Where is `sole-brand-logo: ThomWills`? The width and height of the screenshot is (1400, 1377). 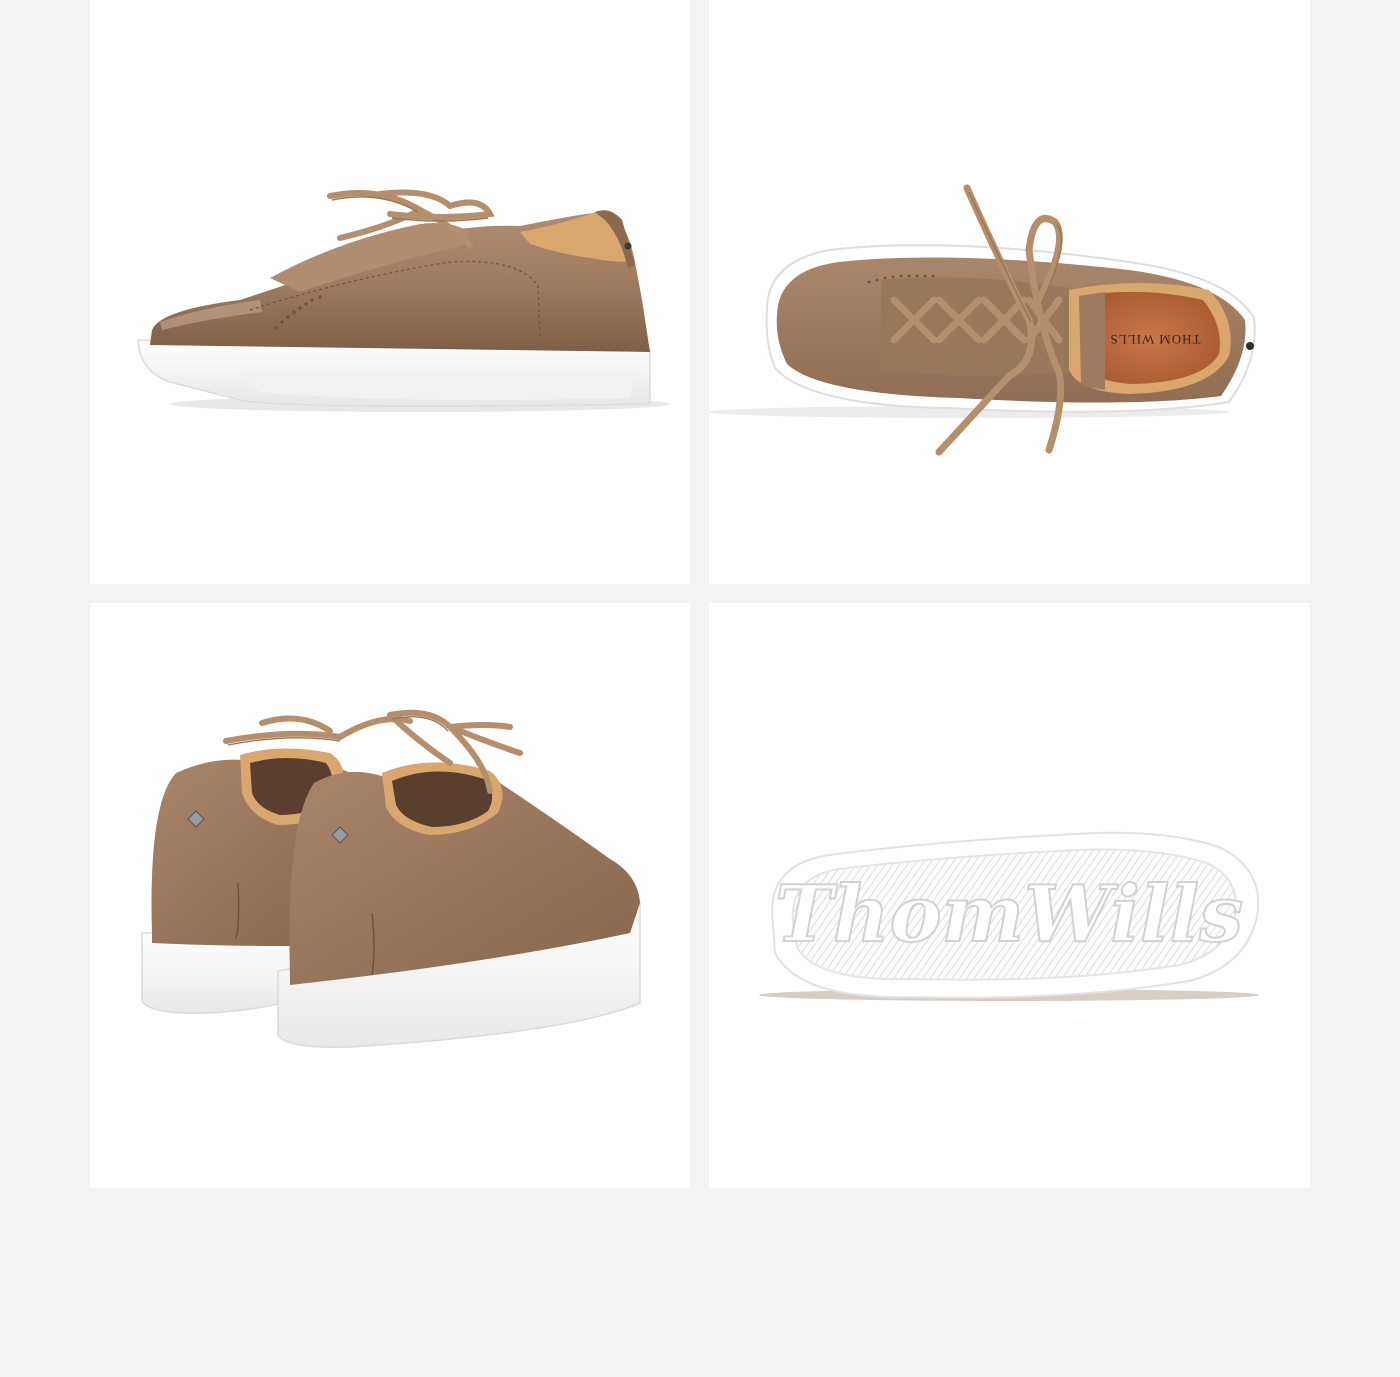 sole-brand-logo: ThomWills is located at coordinates (1009, 914).